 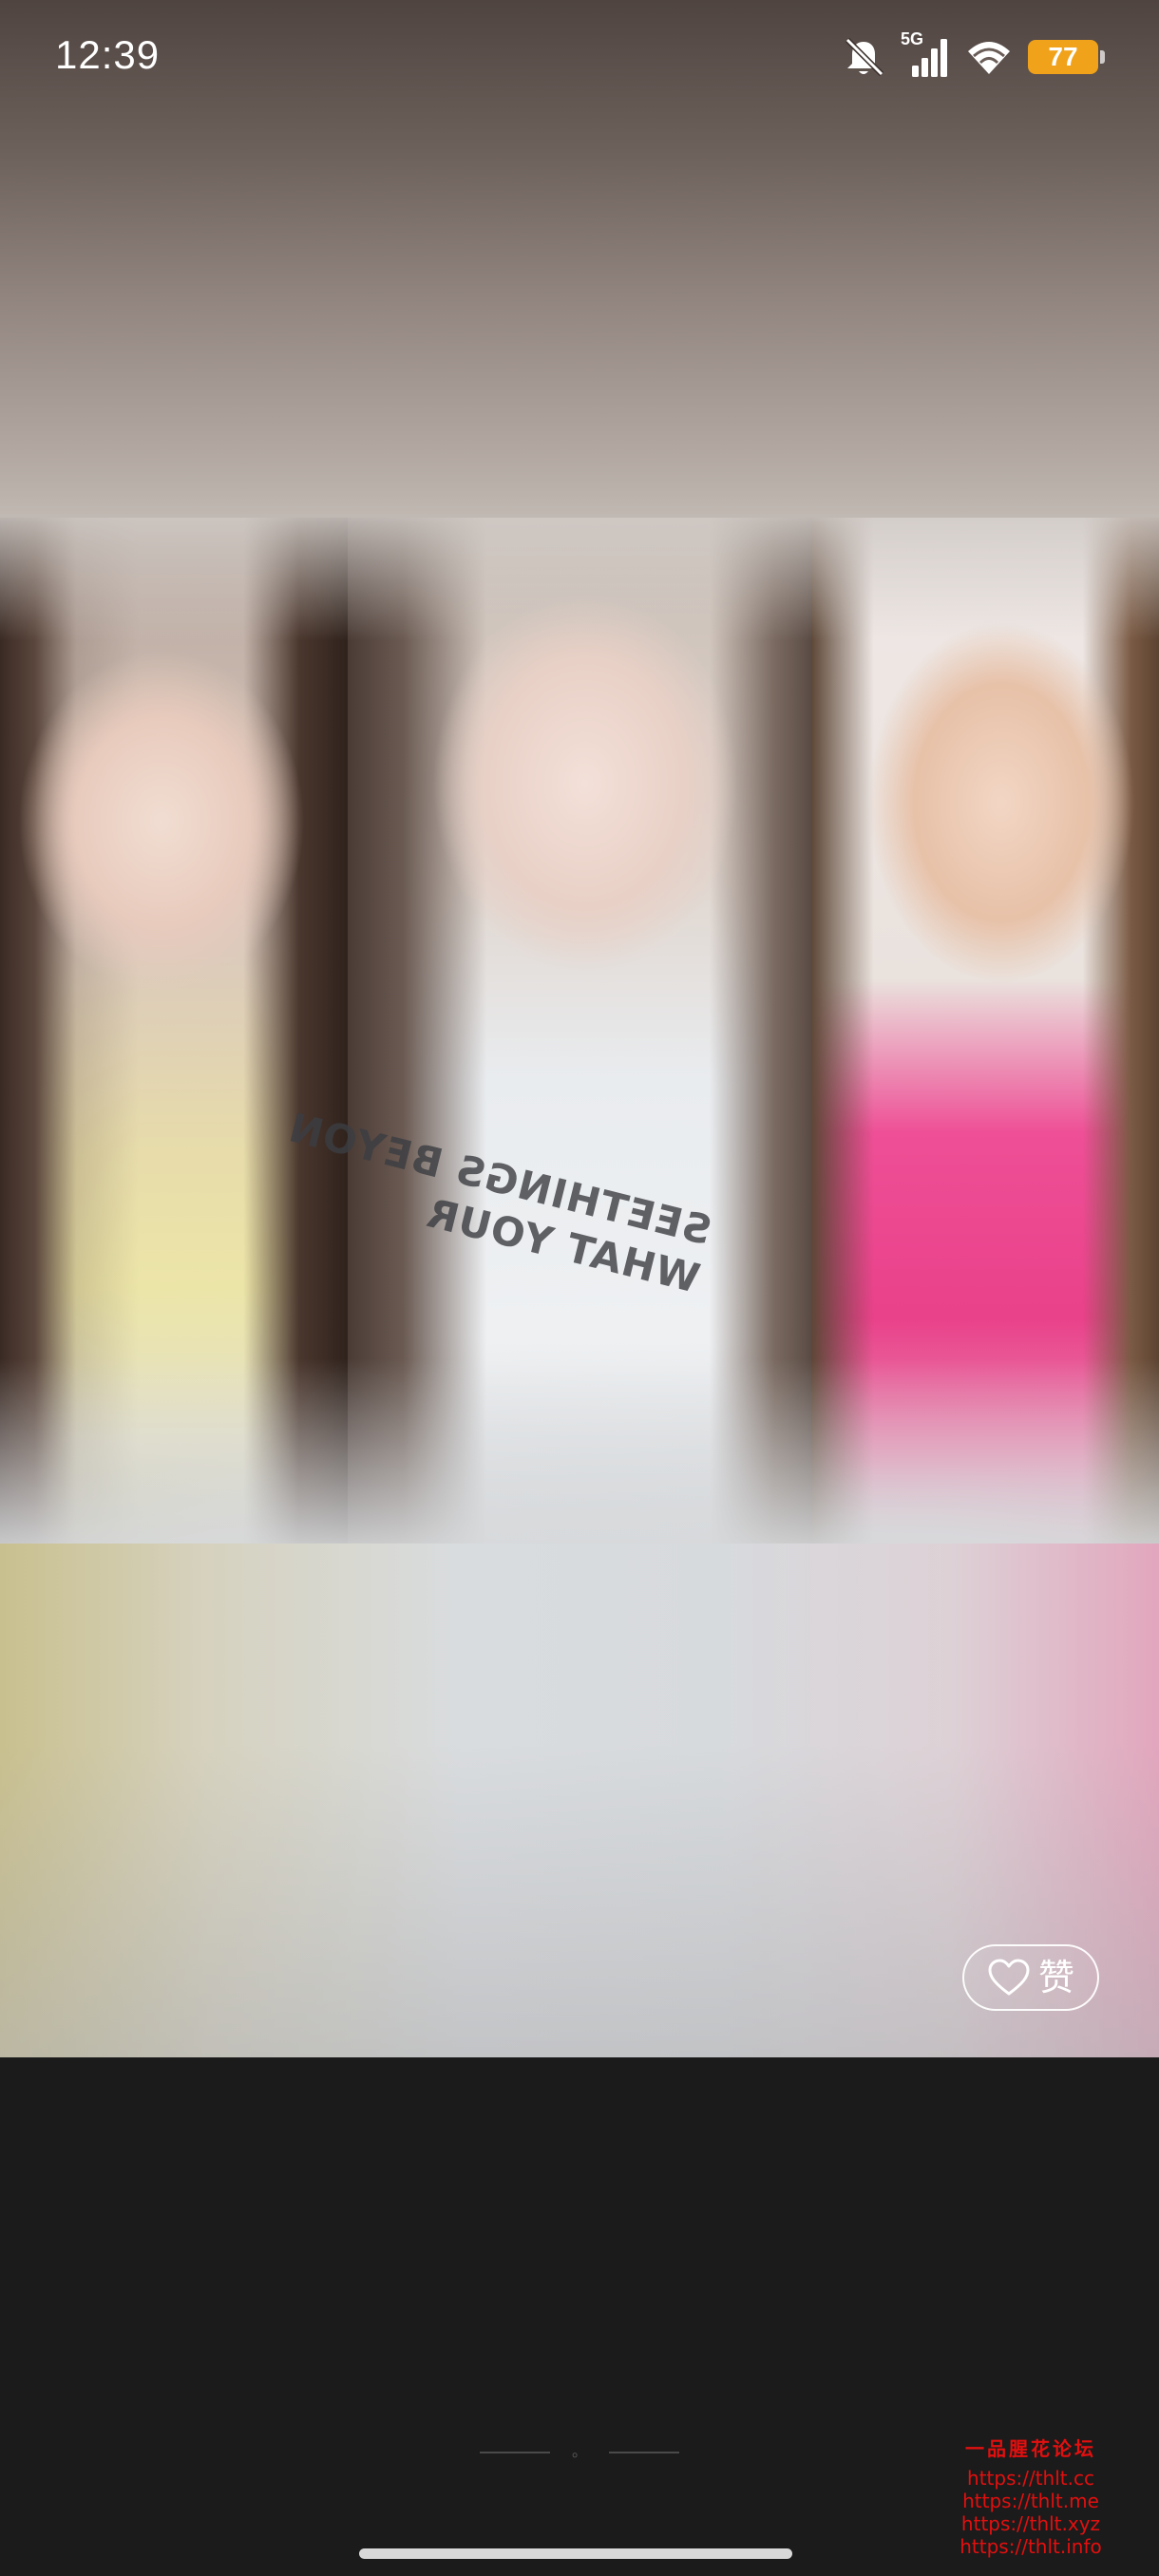 I want to click on watermark-url: https://thlt.xyz, so click(x=1030, y=2523).